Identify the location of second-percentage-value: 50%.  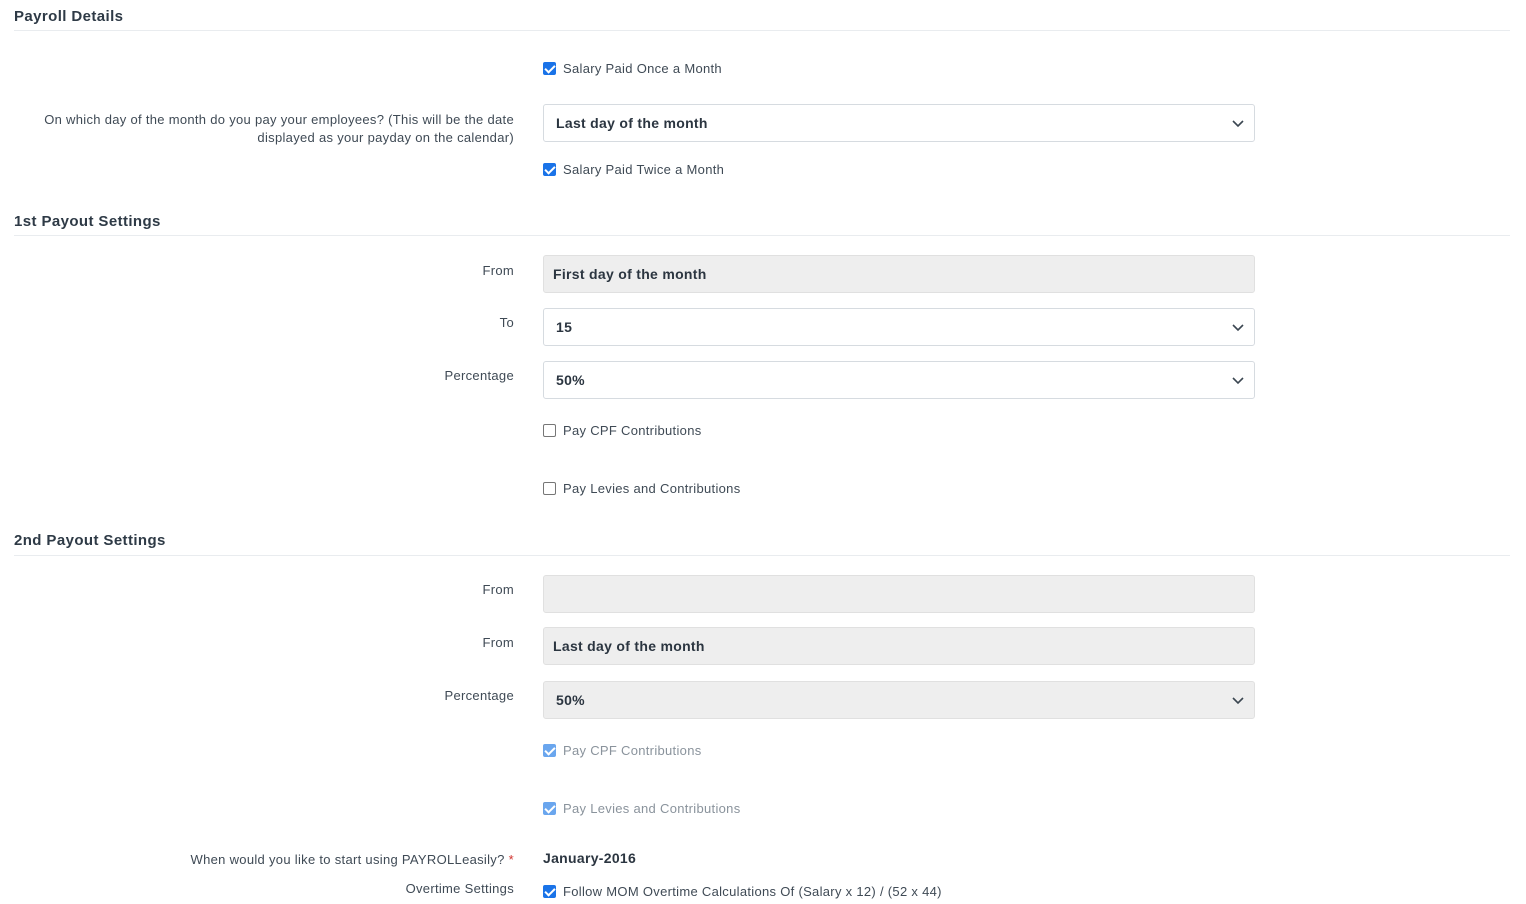
(570, 700).